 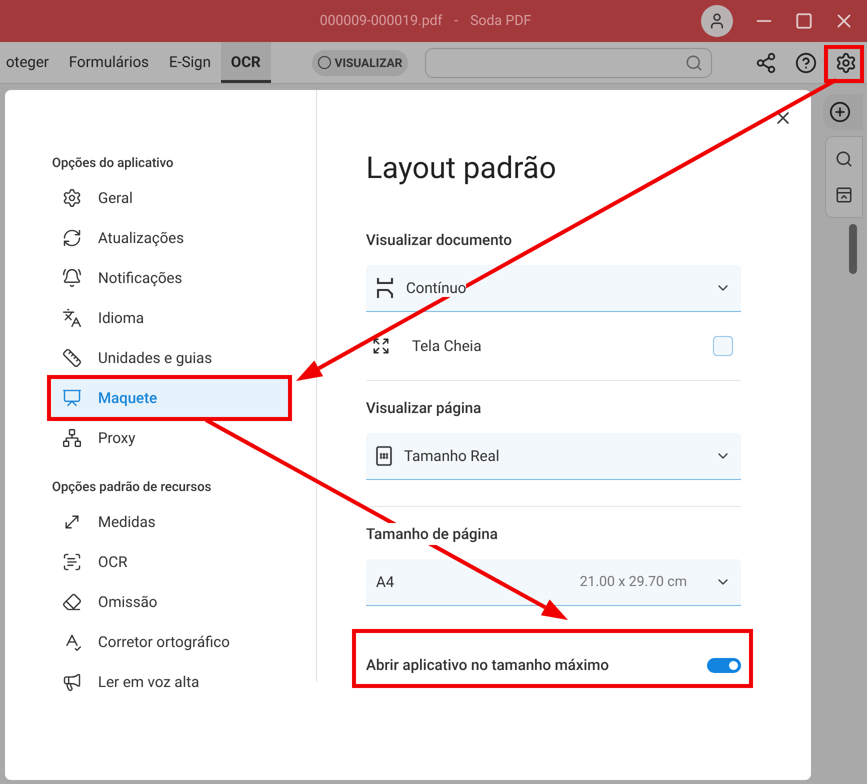 What do you see at coordinates (840, 112) in the screenshot?
I see `plus-circle-icon` at bounding box center [840, 112].